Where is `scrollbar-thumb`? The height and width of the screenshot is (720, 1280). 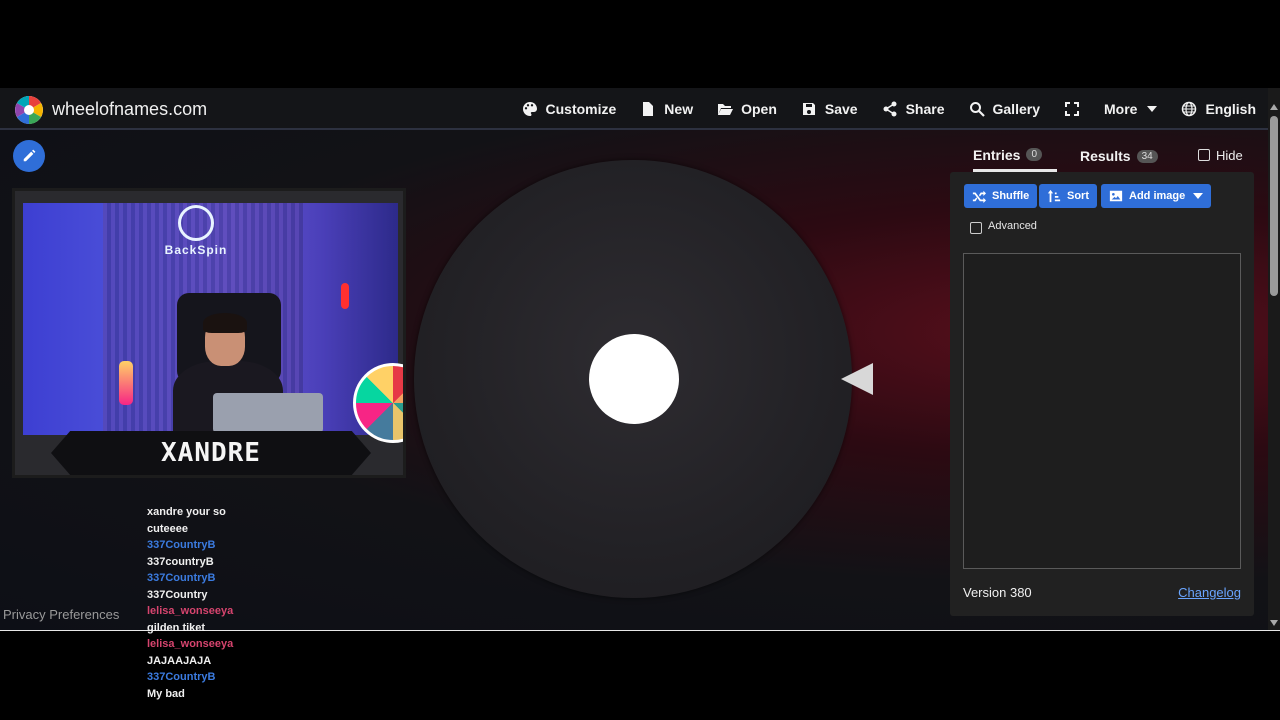
scrollbar-thumb is located at coordinates (1274, 206).